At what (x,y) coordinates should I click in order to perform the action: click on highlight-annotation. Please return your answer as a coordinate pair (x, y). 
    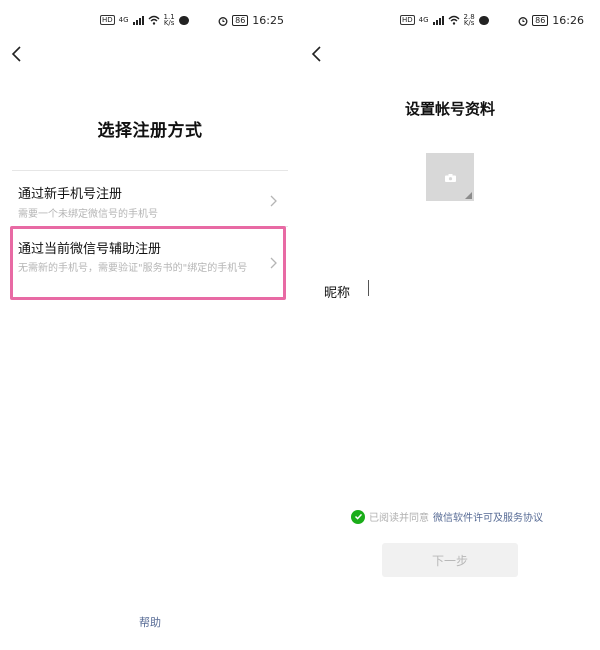
    Looking at the image, I should click on (148, 263).